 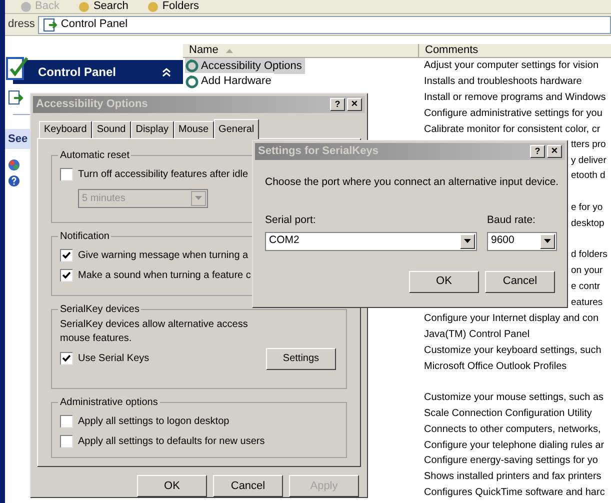 What do you see at coordinates (16, 98) in the screenshot?
I see `switch-view-icon` at bounding box center [16, 98].